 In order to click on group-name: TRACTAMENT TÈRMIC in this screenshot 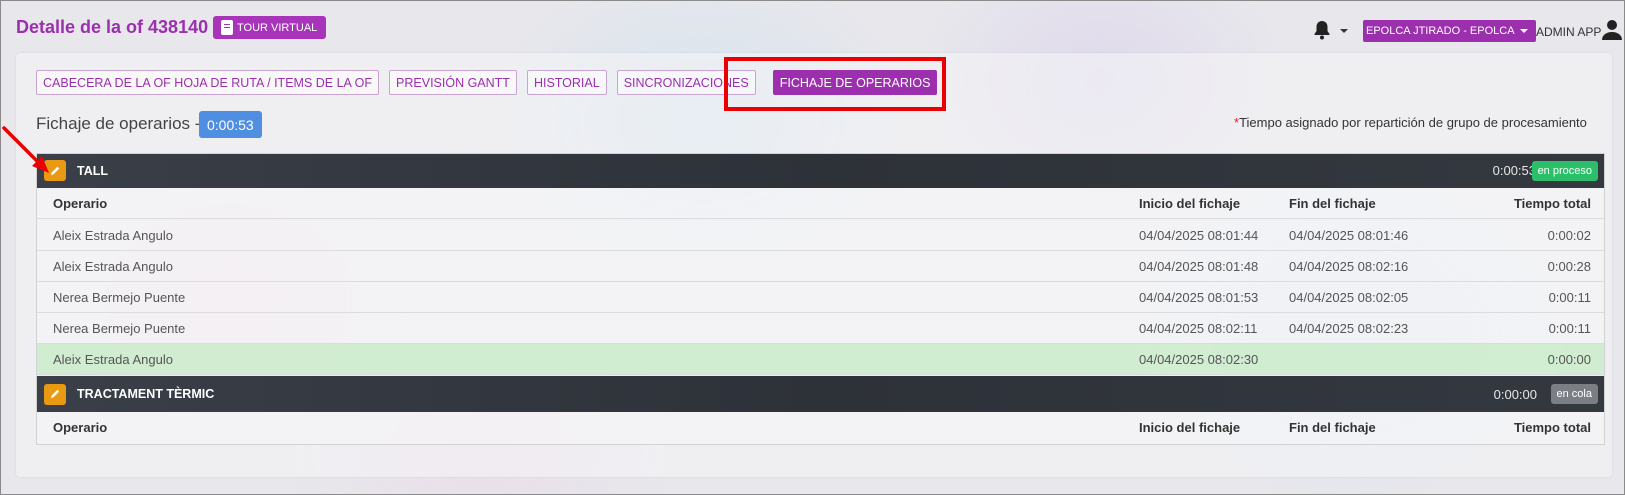, I will do `click(146, 394)`.